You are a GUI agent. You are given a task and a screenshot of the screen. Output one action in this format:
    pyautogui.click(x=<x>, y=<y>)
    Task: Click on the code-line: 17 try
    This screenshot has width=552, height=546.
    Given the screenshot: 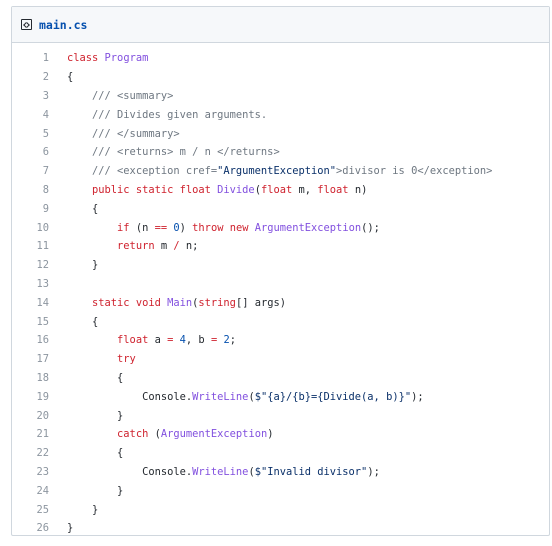 What is the action you would take?
    pyautogui.click(x=280, y=359)
    